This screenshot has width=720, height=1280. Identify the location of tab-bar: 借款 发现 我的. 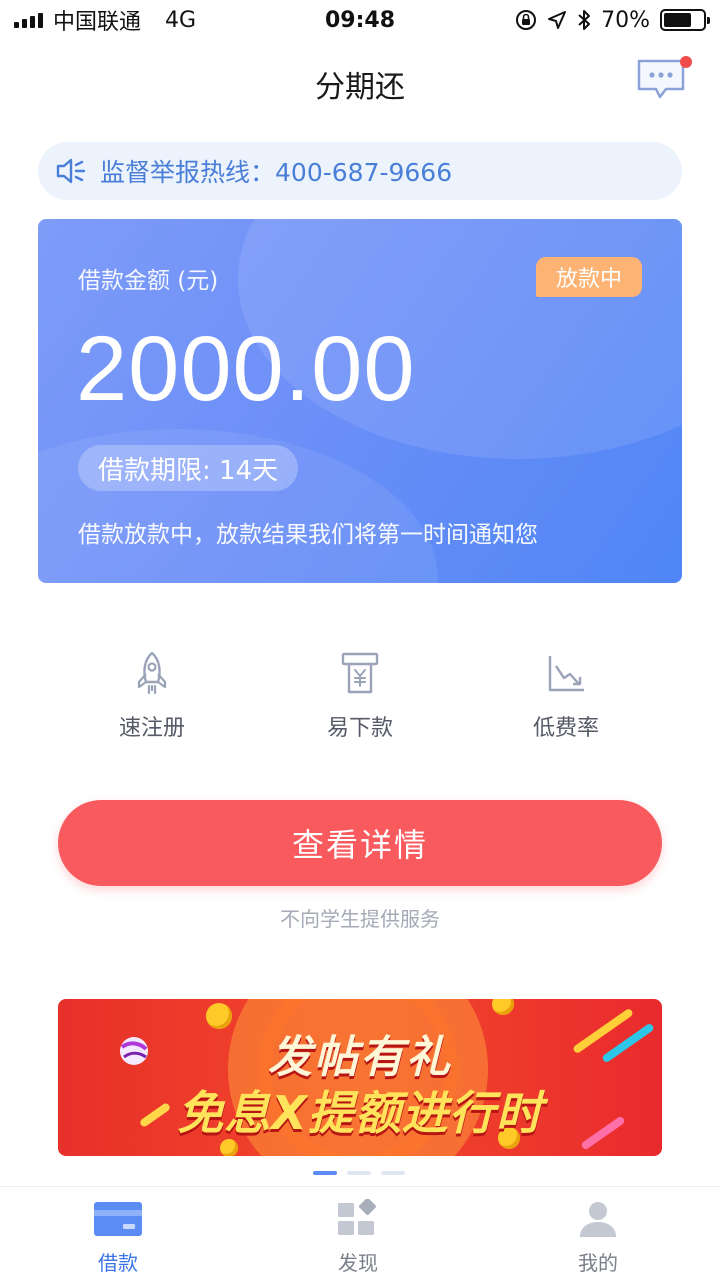
(360, 1233).